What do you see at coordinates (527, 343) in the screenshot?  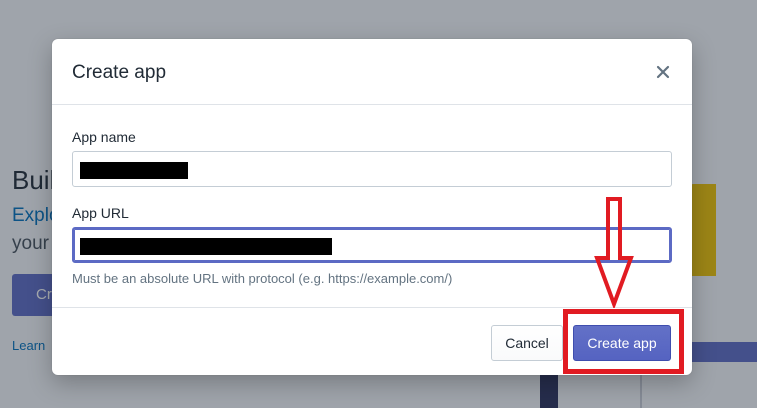 I see `cancel-button: Cancel` at bounding box center [527, 343].